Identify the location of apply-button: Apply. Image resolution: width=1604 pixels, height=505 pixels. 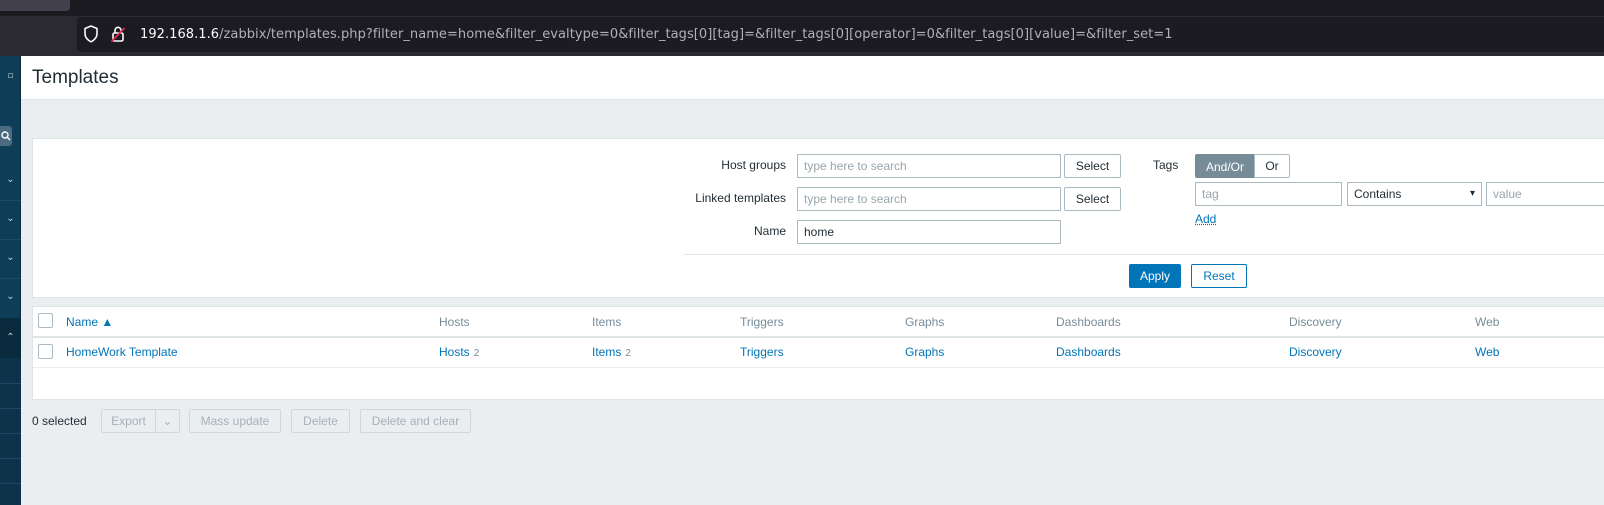
(1155, 276).